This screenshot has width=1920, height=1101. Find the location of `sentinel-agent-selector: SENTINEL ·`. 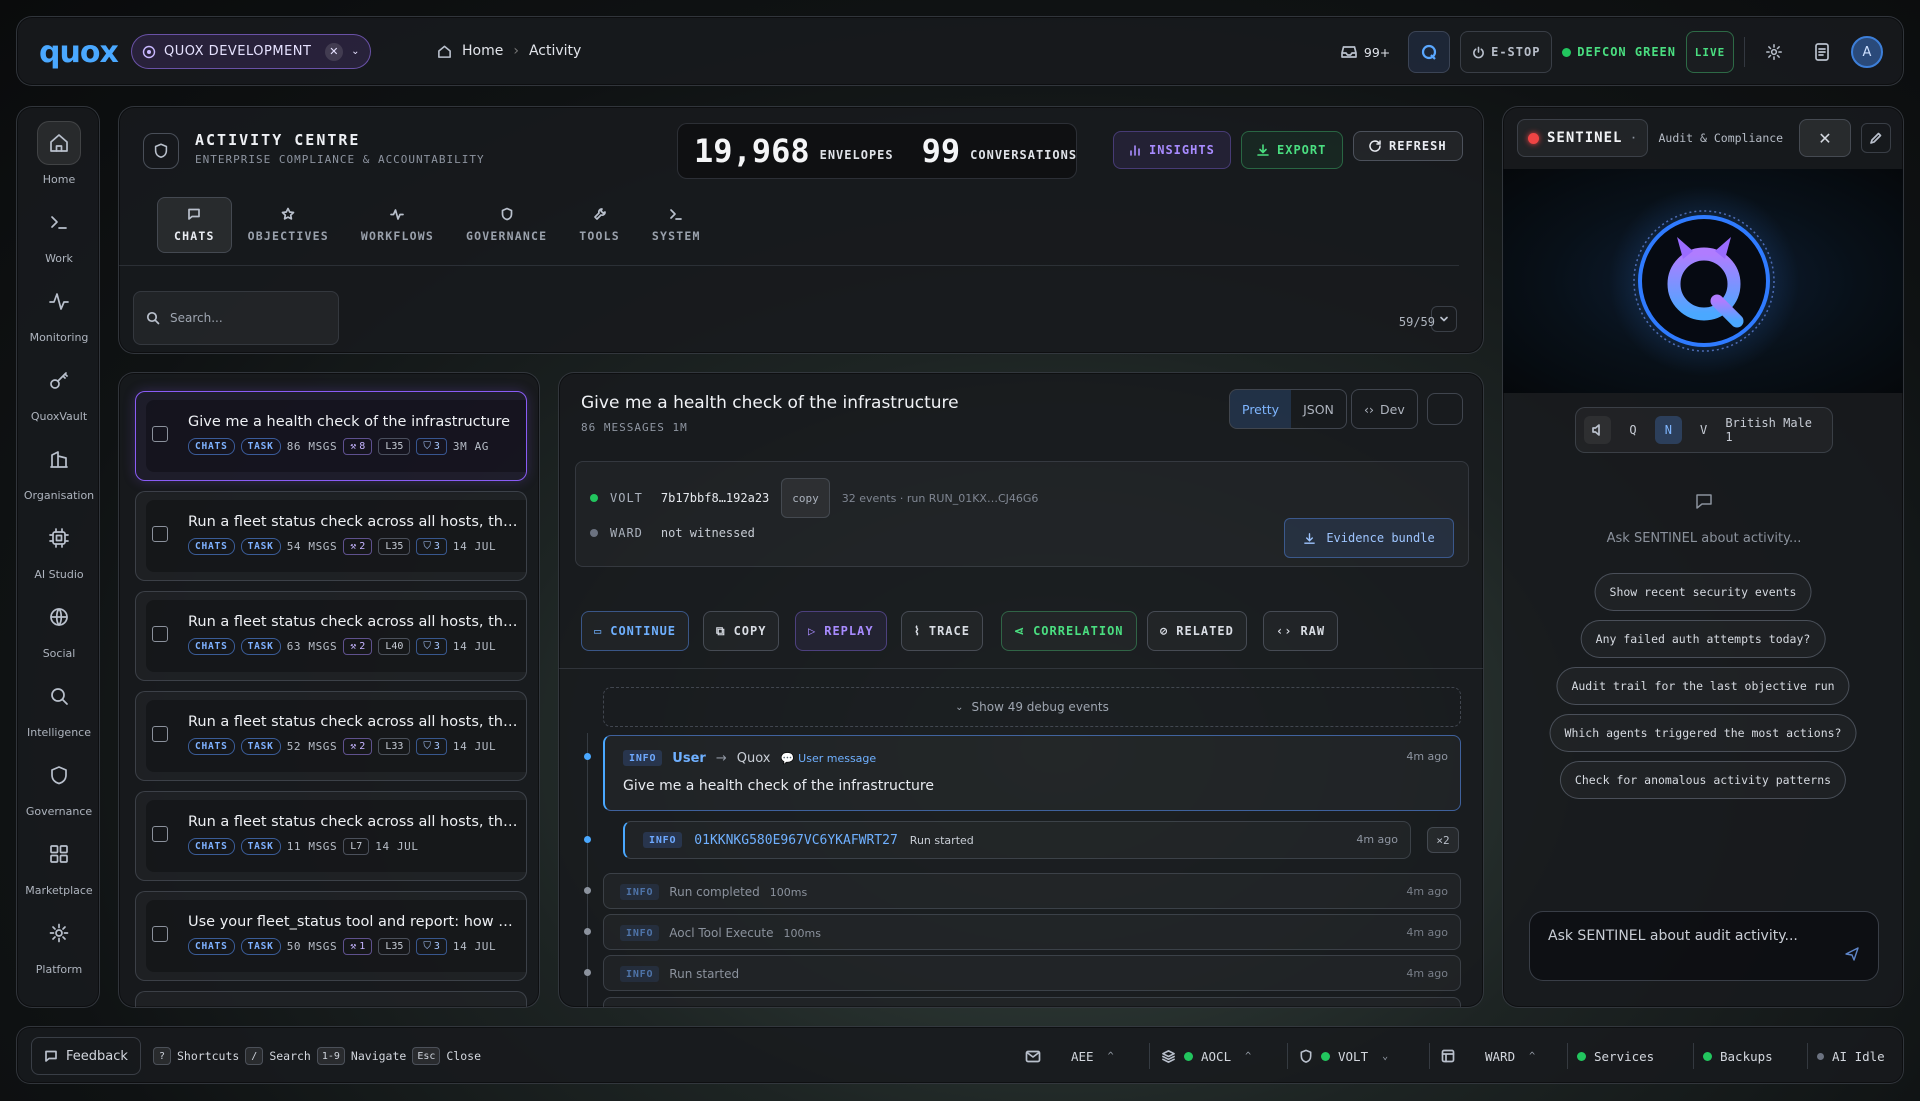

sentinel-agent-selector: SENTINEL · is located at coordinates (1583, 138).